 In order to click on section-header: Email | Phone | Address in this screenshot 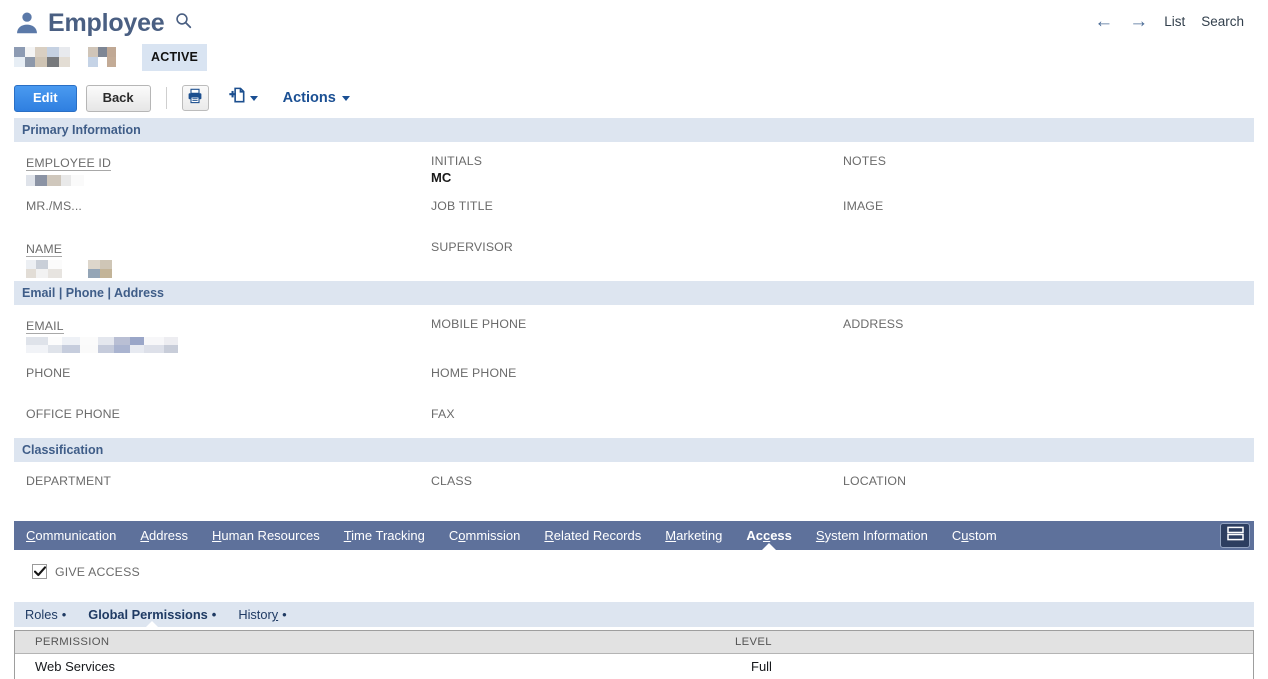, I will do `click(634, 293)`.